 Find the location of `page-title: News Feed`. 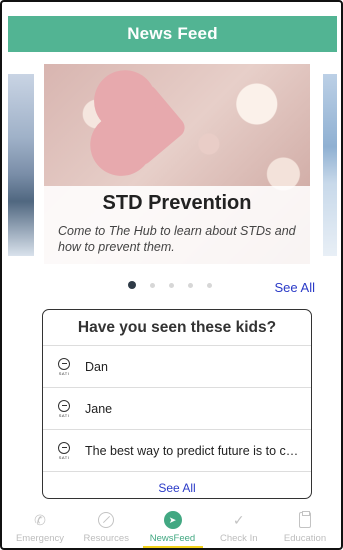

page-title: News Feed is located at coordinates (172, 33).